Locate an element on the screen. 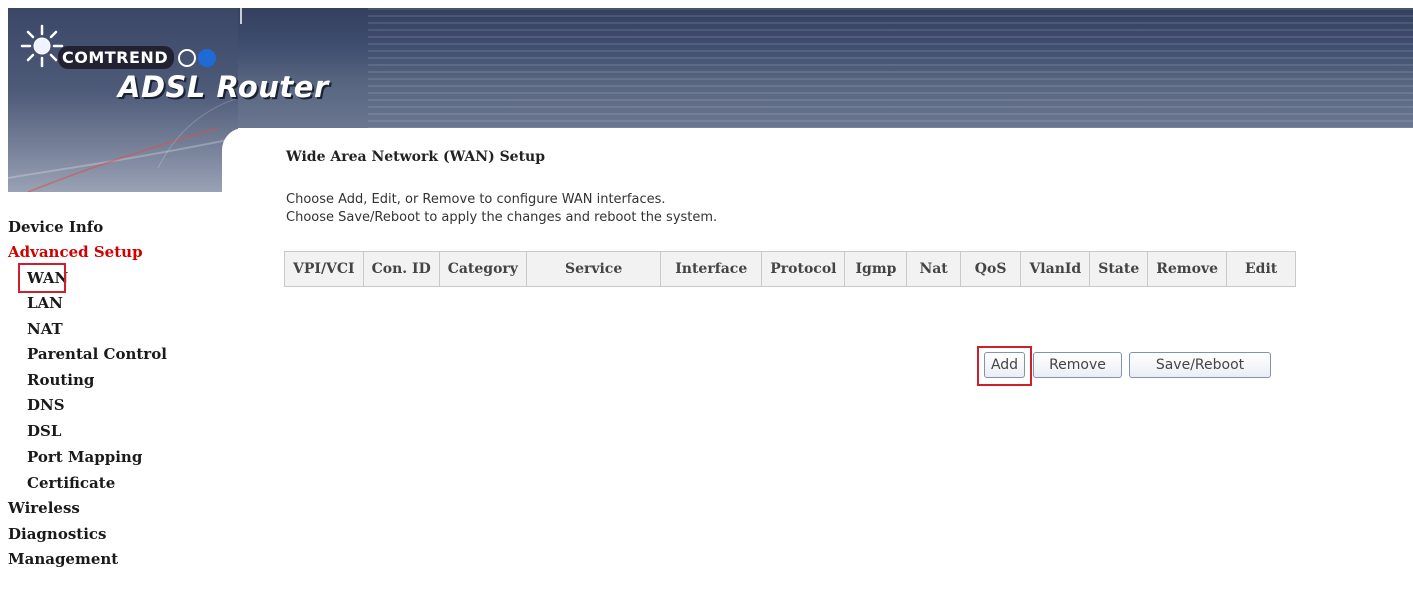 The height and width of the screenshot is (601, 1413). col-header-vlanid: VlanId is located at coordinates (1055, 269).